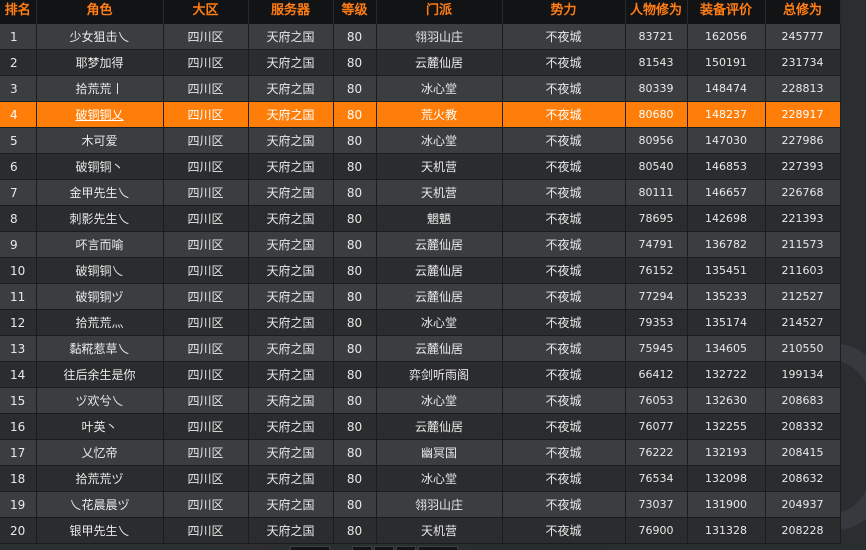 This screenshot has height=550, width=866. I want to click on cell-server: 天府之国, so click(291, 400).